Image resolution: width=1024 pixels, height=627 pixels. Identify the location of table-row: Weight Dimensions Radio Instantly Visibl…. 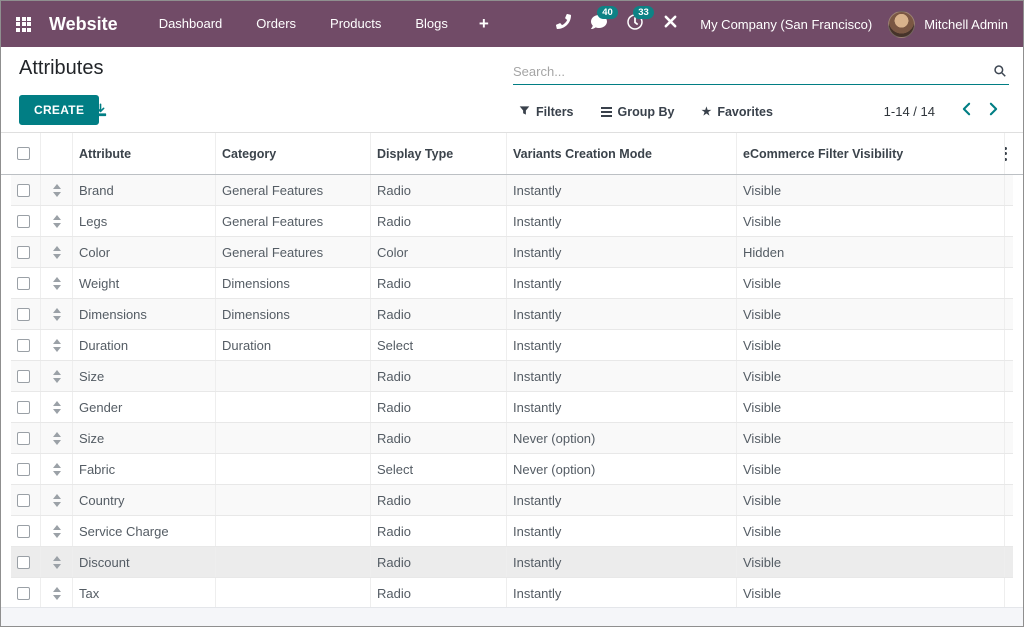
(512, 283).